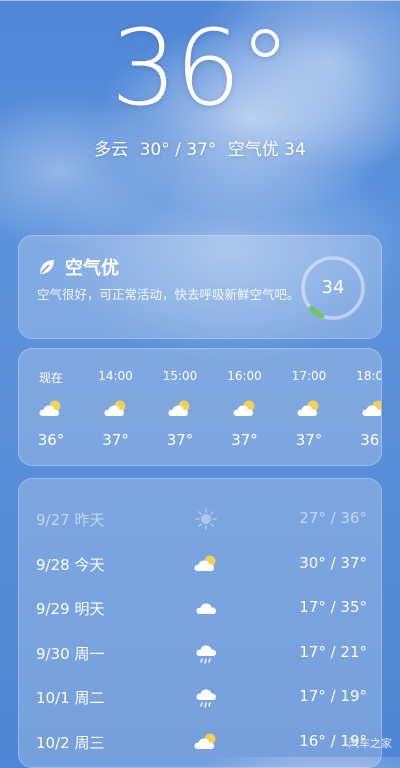 The image size is (400, 768). I want to click on current-condition: 多云, so click(111, 150).